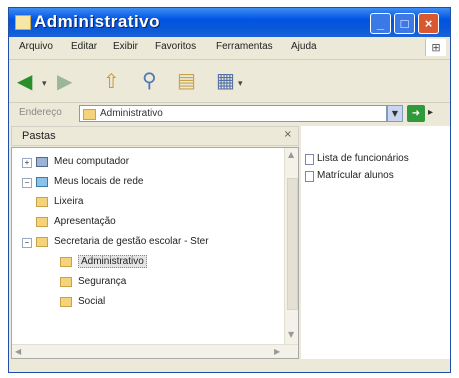  What do you see at coordinates (155, 351) in the screenshot?
I see `horizontal-scrollbar: ◀ ▶` at bounding box center [155, 351].